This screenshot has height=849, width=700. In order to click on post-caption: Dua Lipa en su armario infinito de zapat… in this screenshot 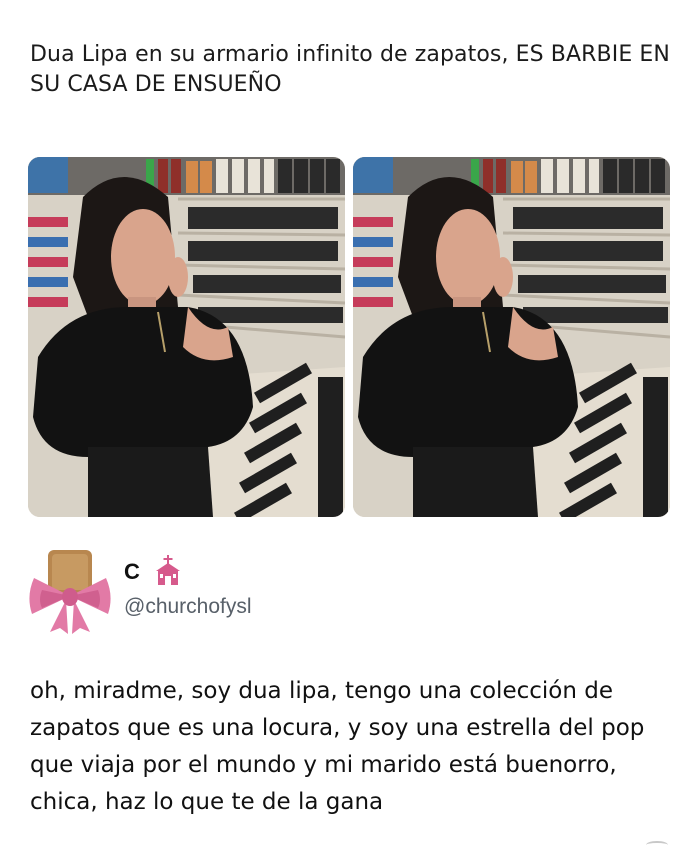, I will do `click(350, 69)`.